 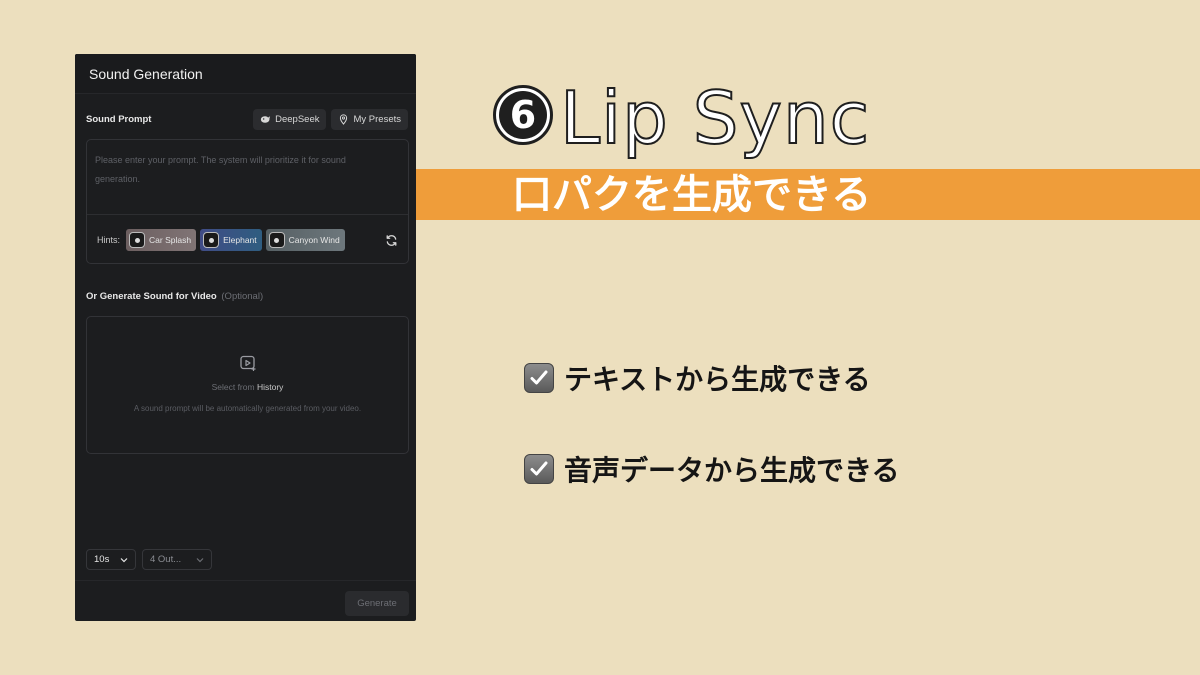 What do you see at coordinates (715, 118) in the screenshot?
I see `slide-headline: Lip Sync` at bounding box center [715, 118].